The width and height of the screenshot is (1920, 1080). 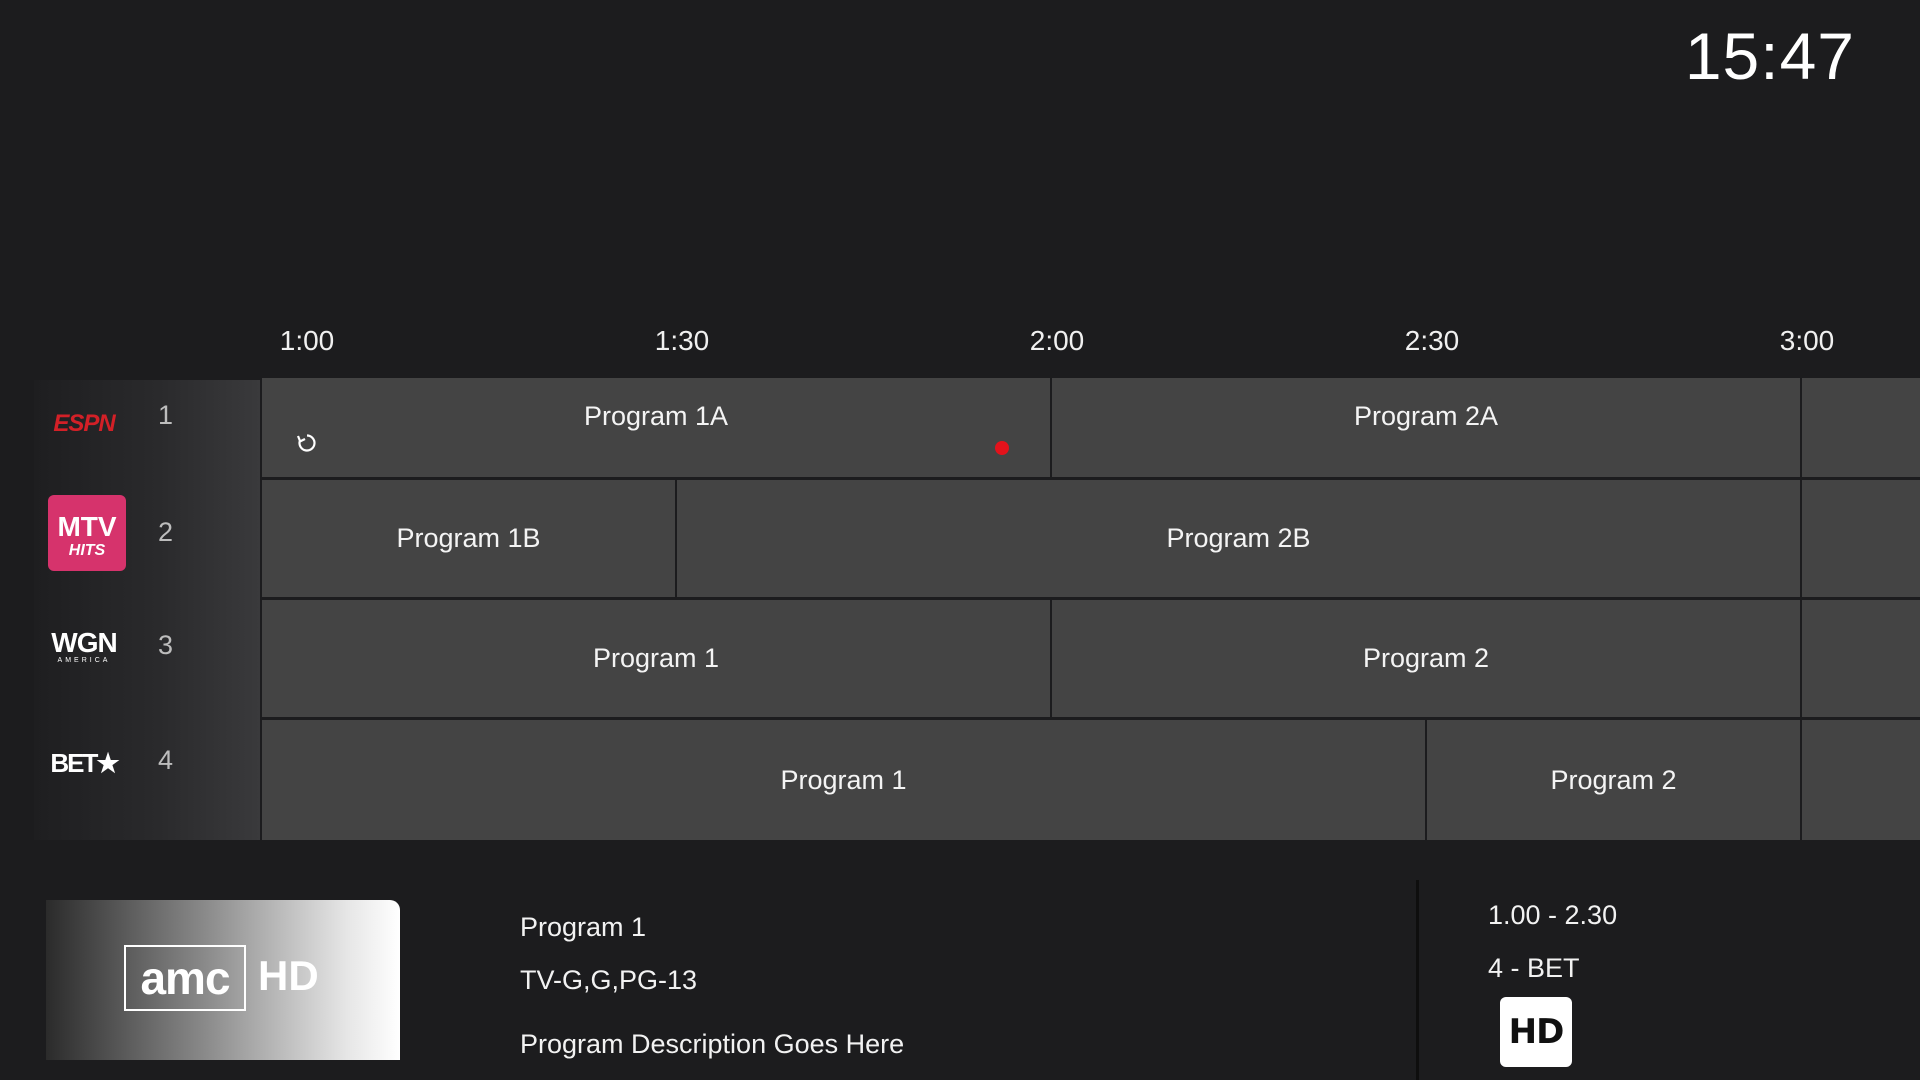 I want to click on amc-logo-text: amc, so click(x=185, y=978).